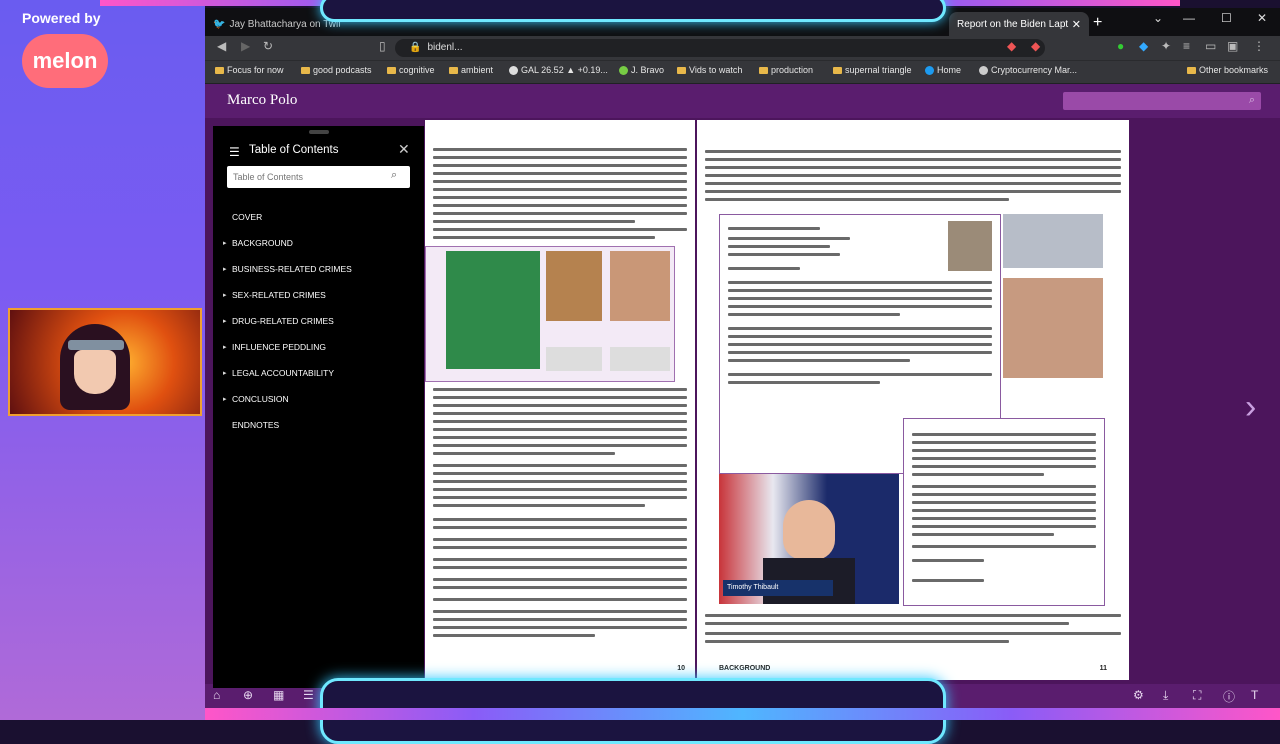 Image resolution: width=1280 pixels, height=744 pixels. Describe the element at coordinates (1229, 696) in the screenshot. I see `info-icon: ⓘ` at that location.